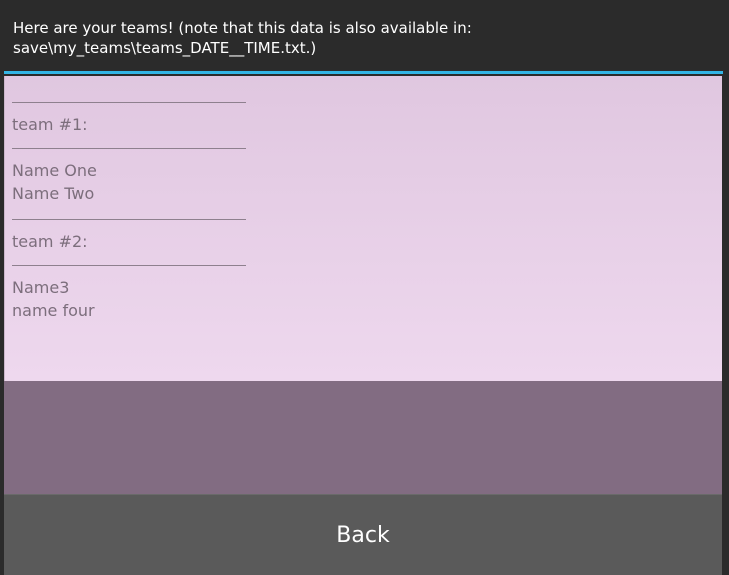  What do you see at coordinates (363, 72) in the screenshot?
I see `header-divider` at bounding box center [363, 72].